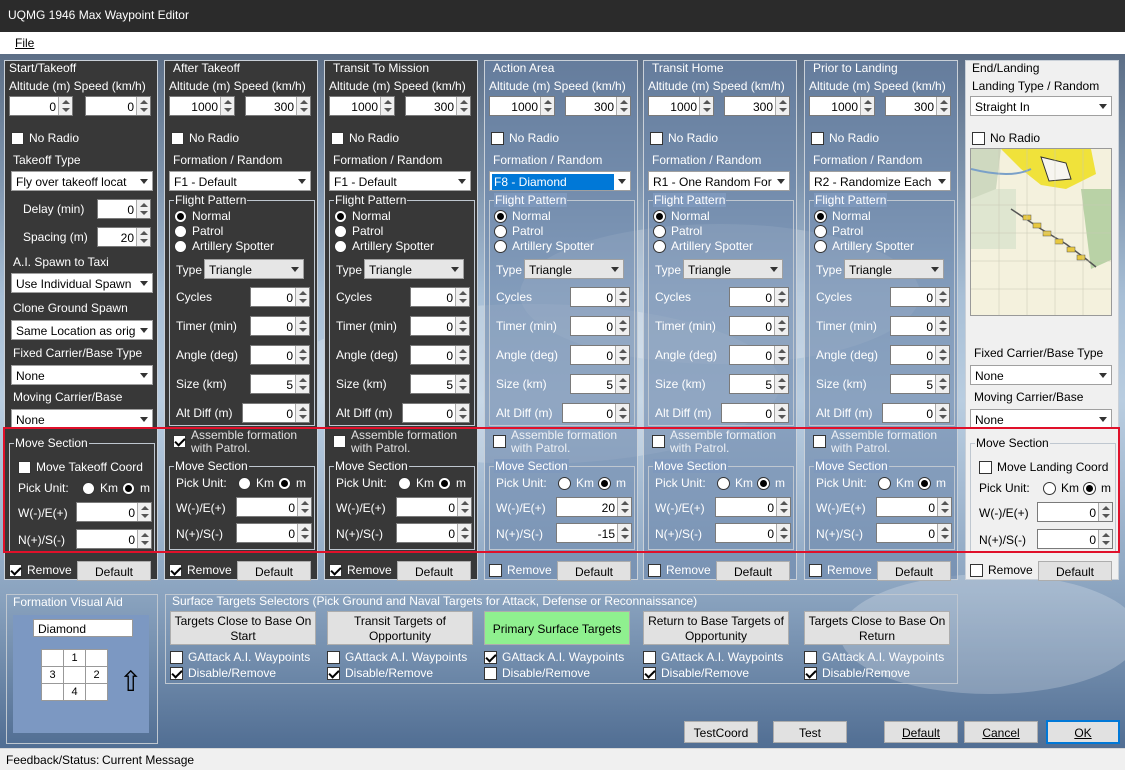 The width and height of the screenshot is (1125, 770). I want to click on ai-spawn-select: Use Individual Spawn, so click(82, 283).